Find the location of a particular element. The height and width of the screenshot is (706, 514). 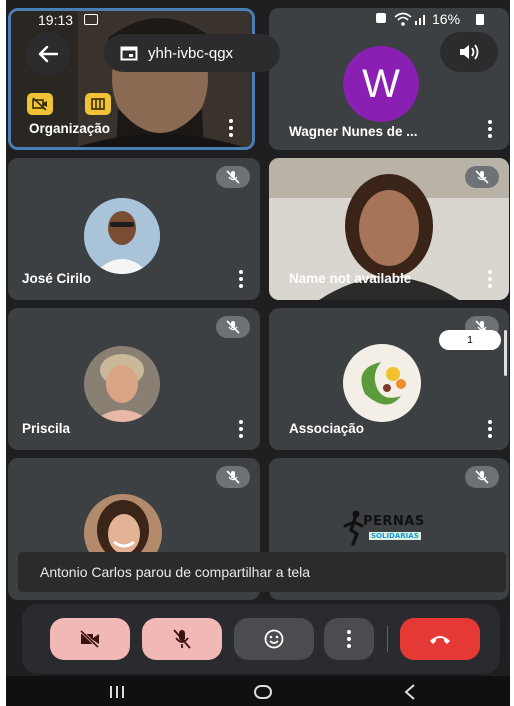

volume-icon is located at coordinates (469, 52).